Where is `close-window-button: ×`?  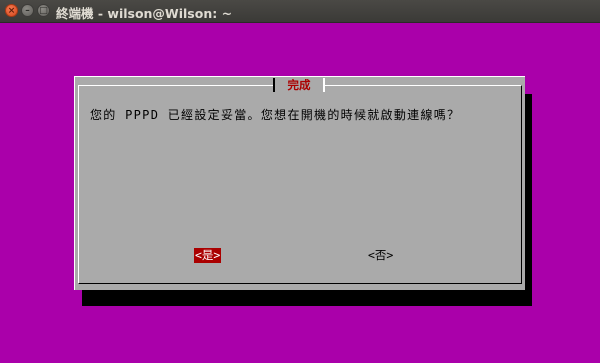 close-window-button: × is located at coordinates (11, 10).